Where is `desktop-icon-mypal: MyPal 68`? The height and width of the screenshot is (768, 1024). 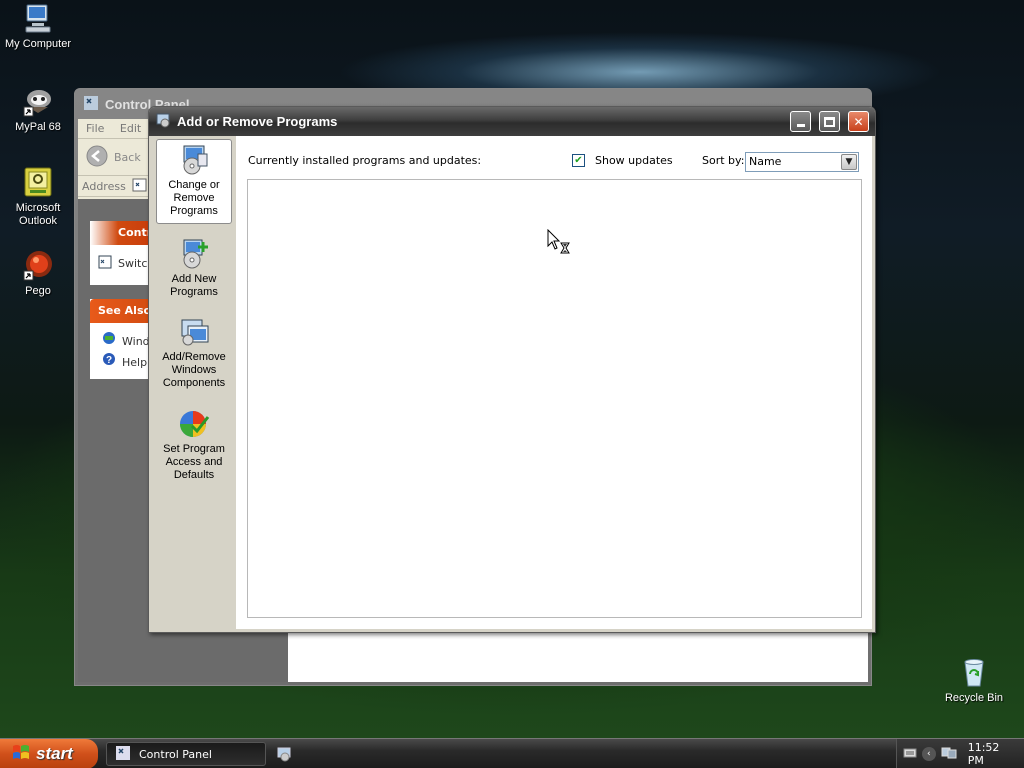 desktop-icon-mypal: MyPal 68 is located at coordinates (38, 109).